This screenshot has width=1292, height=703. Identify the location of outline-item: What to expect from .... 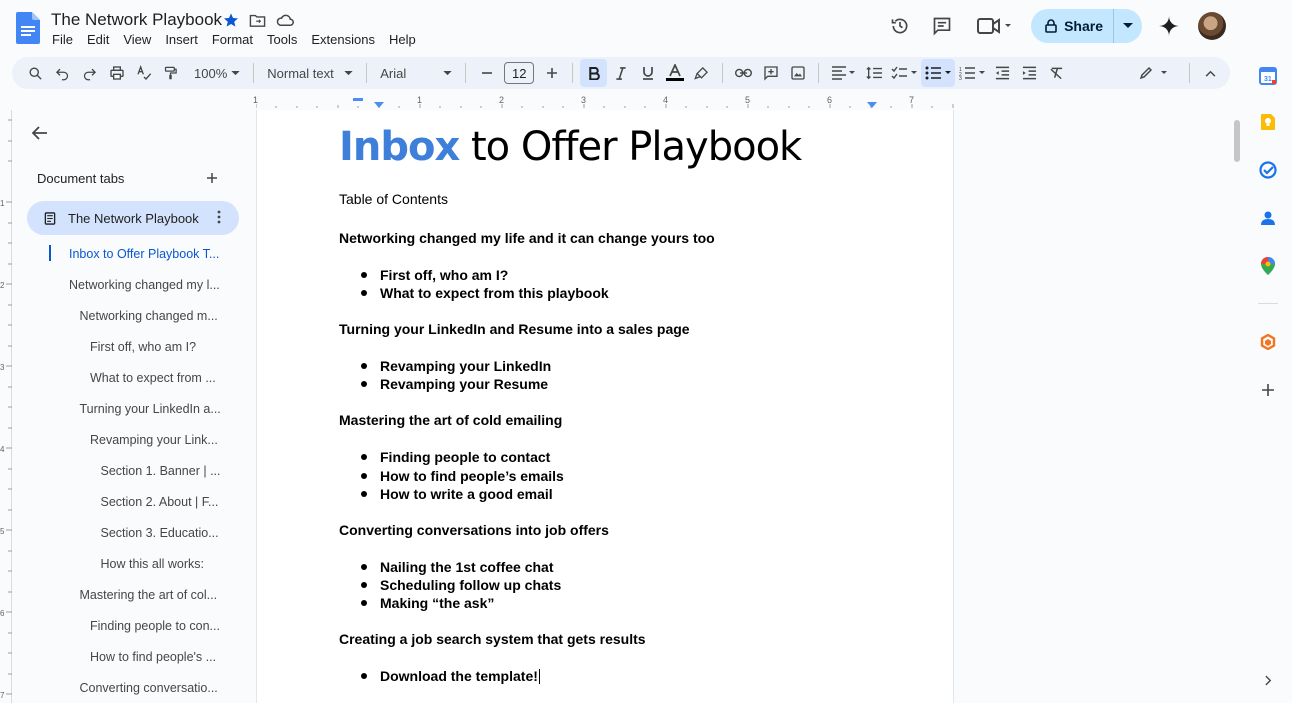
(149, 377).